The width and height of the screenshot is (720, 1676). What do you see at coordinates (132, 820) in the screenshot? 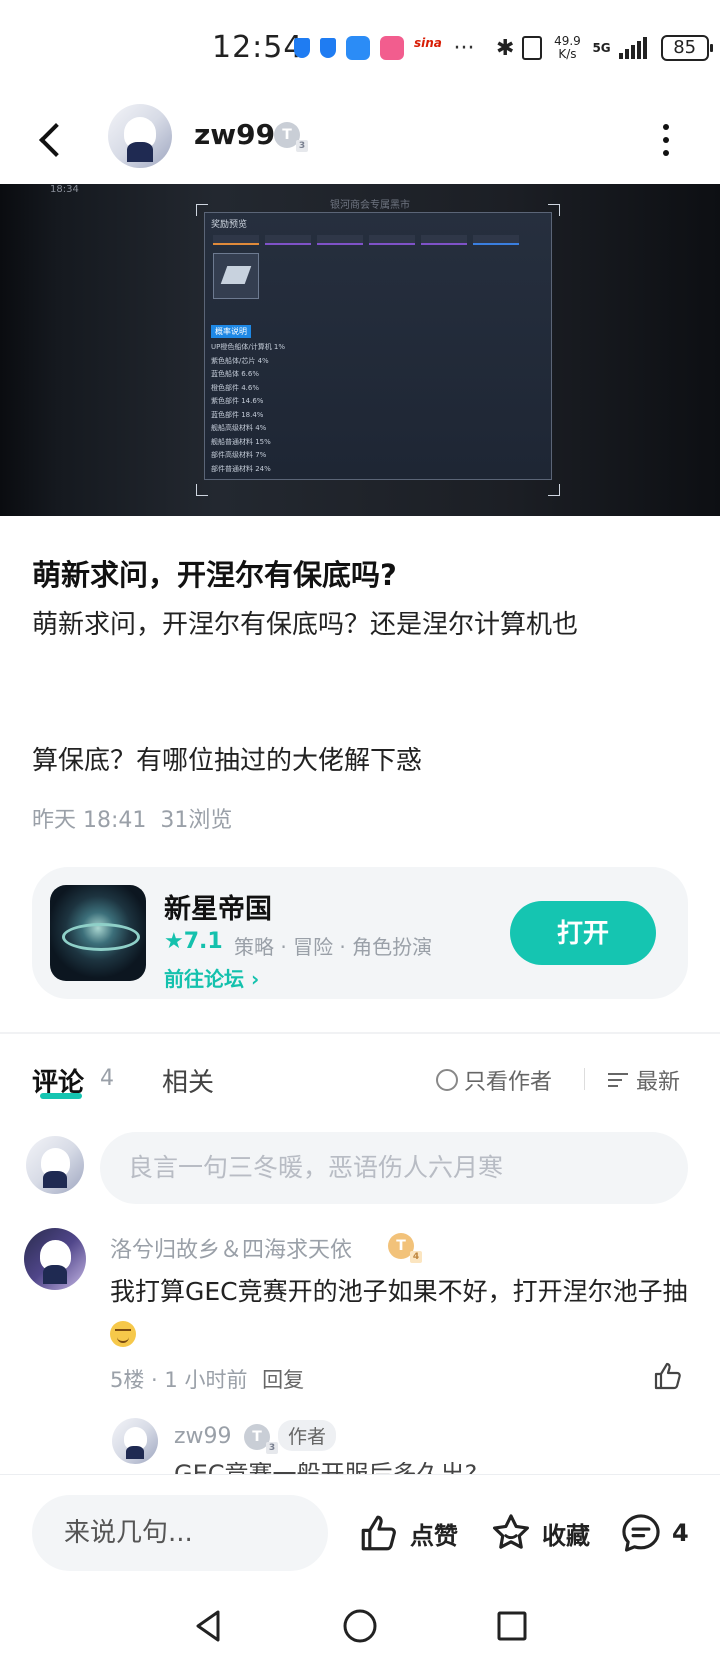
I see `post-meta: 昨天 18:41 31浏览` at bounding box center [132, 820].